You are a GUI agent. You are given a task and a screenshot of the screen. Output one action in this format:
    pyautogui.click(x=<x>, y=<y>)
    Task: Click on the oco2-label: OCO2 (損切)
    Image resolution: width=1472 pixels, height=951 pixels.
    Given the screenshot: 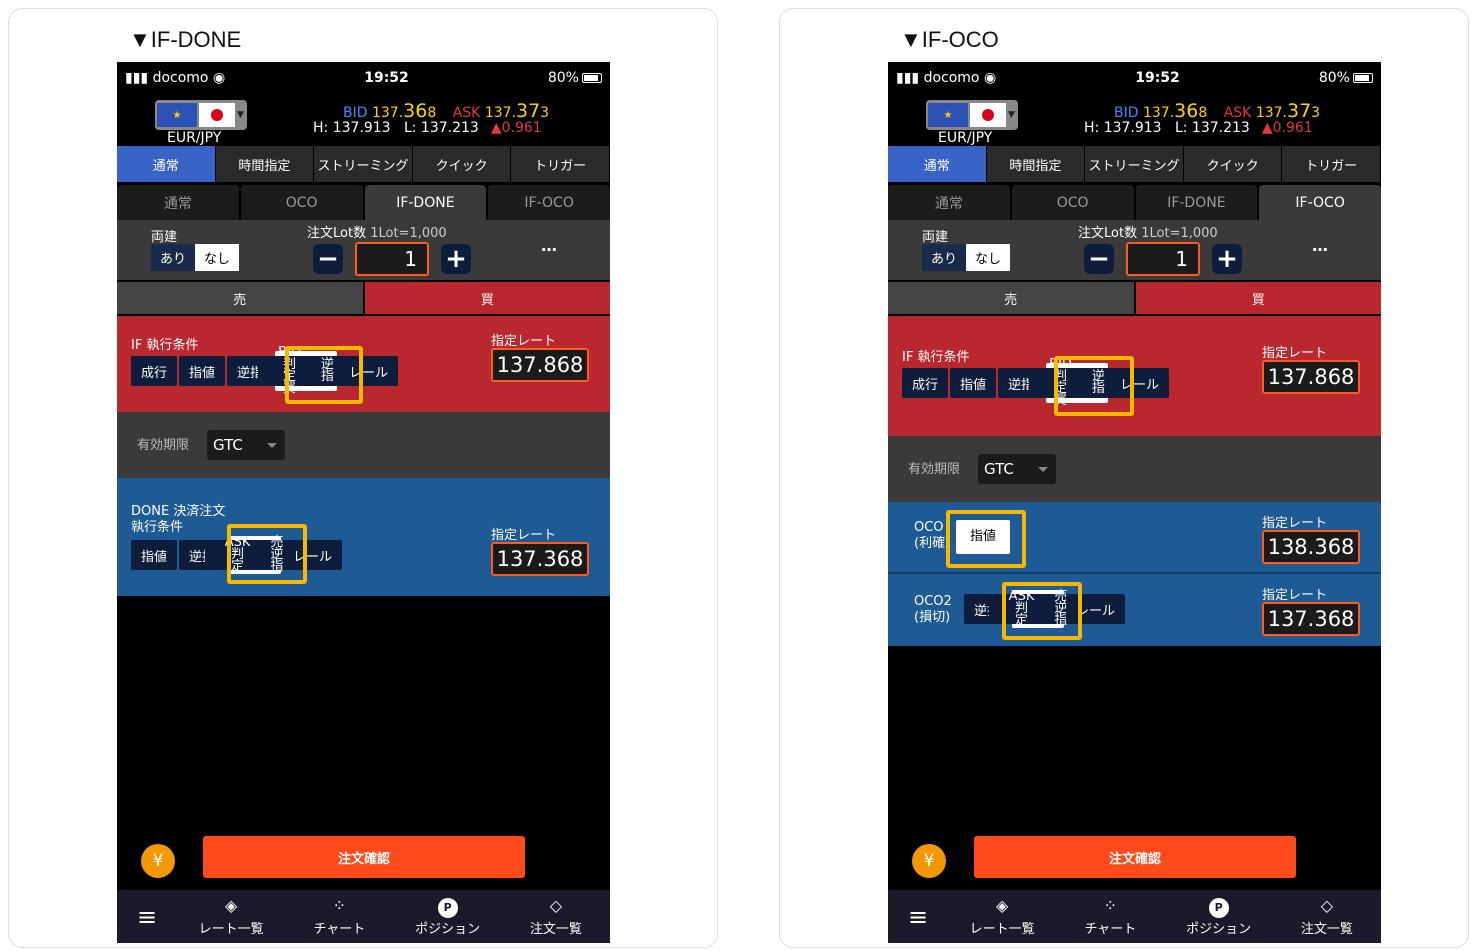 What is the action you would take?
    pyautogui.click(x=933, y=609)
    